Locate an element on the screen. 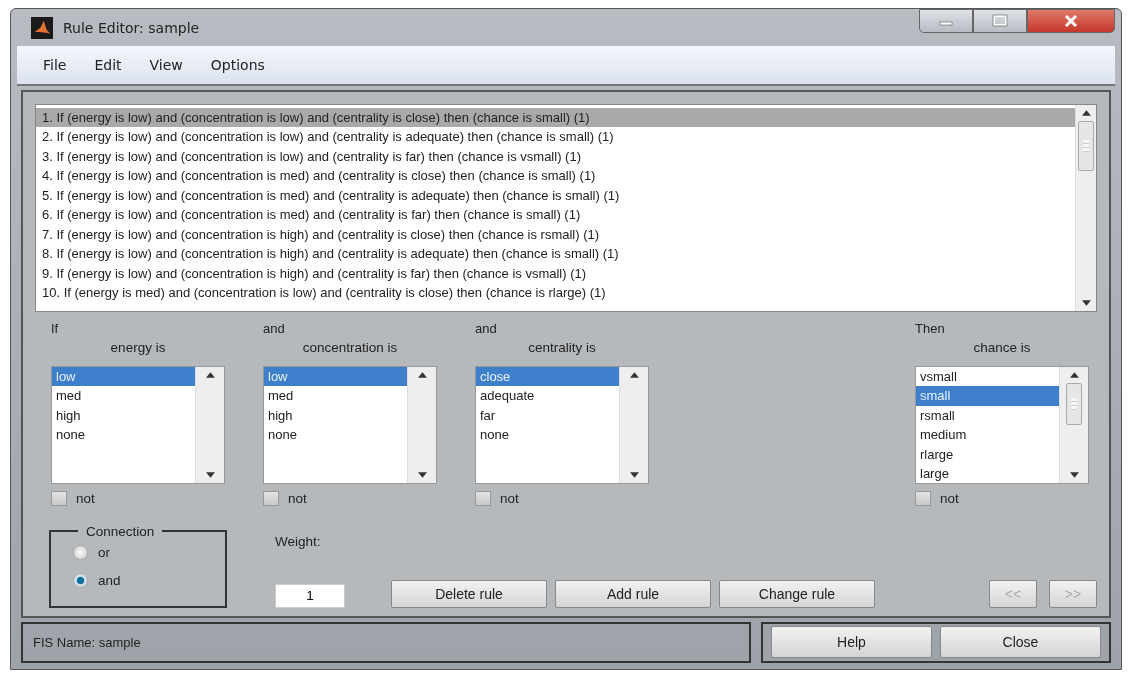 The width and height of the screenshot is (1136, 680). weight-field: 1 is located at coordinates (310, 595).